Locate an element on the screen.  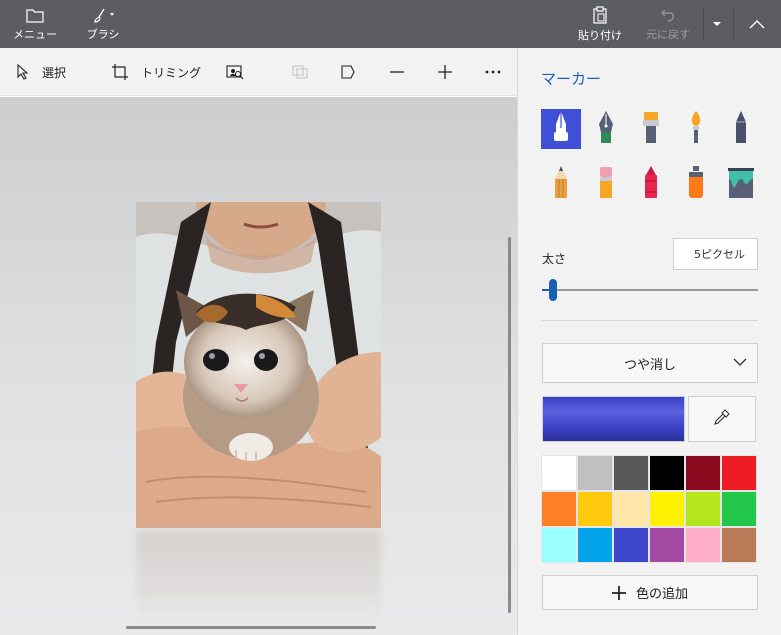
add-color-label: 色の追加 is located at coordinates (661, 594).